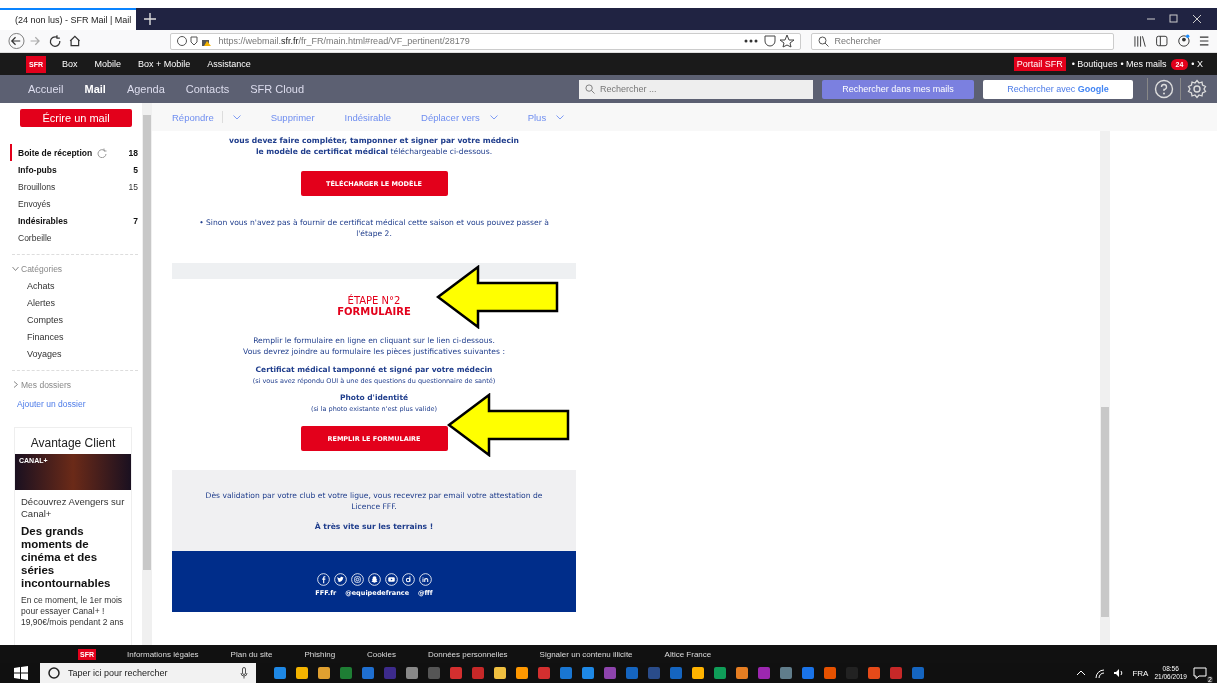 The height and width of the screenshot is (683, 1217). I want to click on category-item: Alertes, so click(84, 302).